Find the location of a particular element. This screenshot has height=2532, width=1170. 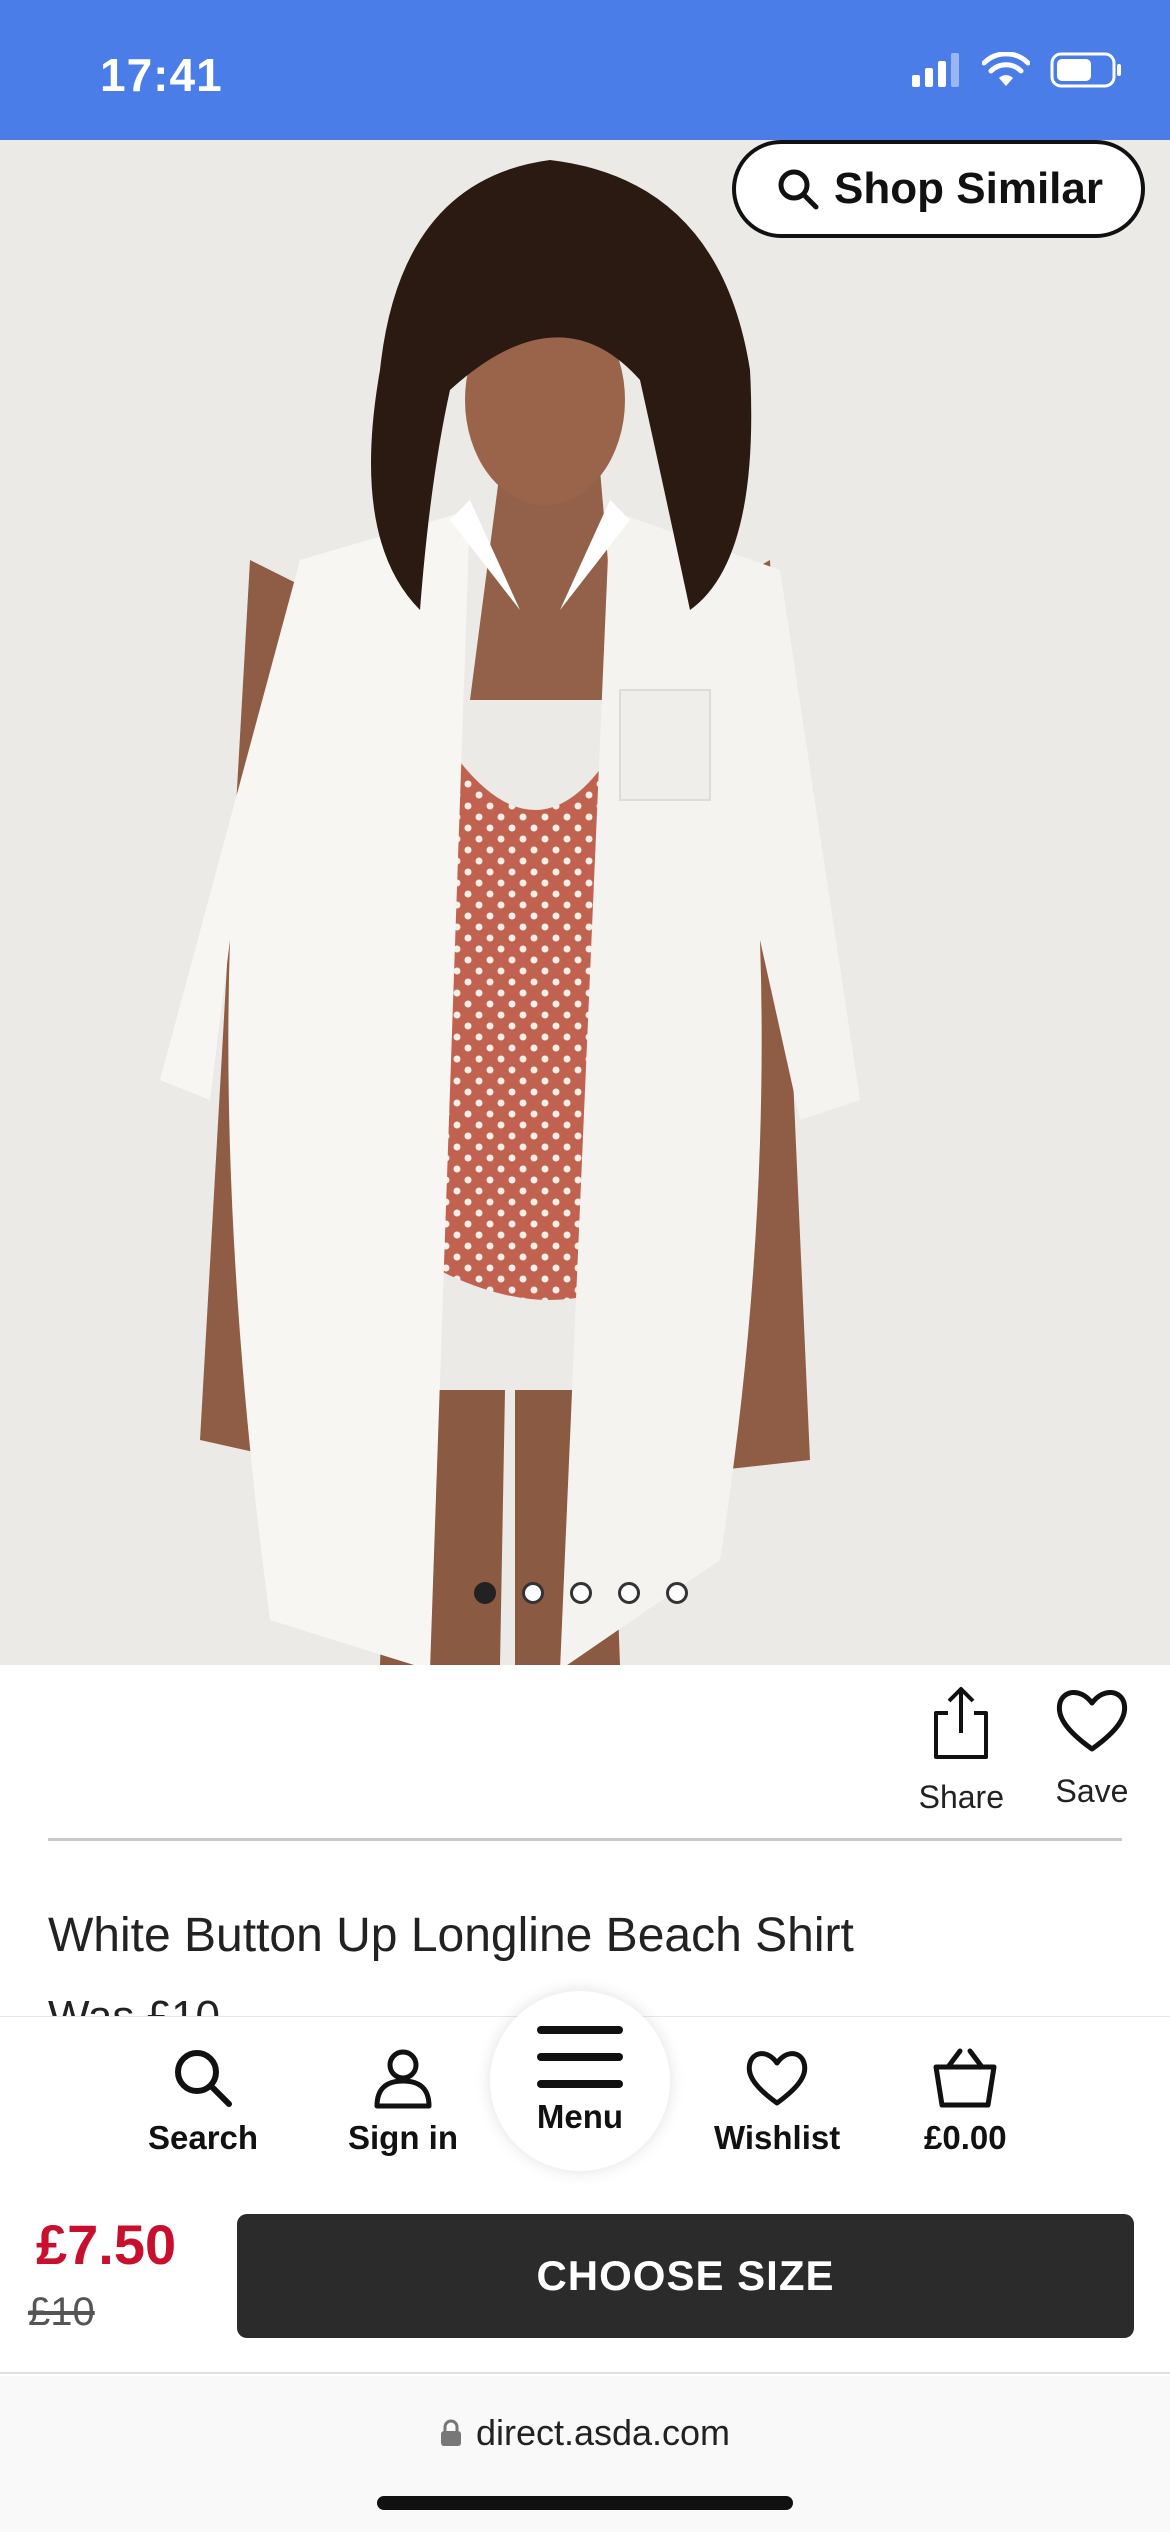

share-button: Share is located at coordinates (961, 1750).